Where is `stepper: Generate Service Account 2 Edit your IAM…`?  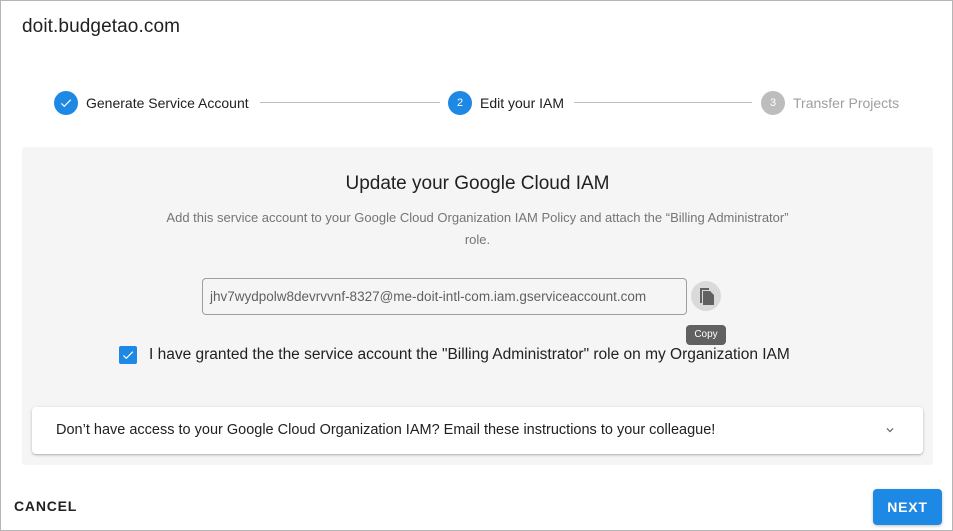 stepper: Generate Service Account 2 Edit your IAM… is located at coordinates (477, 104).